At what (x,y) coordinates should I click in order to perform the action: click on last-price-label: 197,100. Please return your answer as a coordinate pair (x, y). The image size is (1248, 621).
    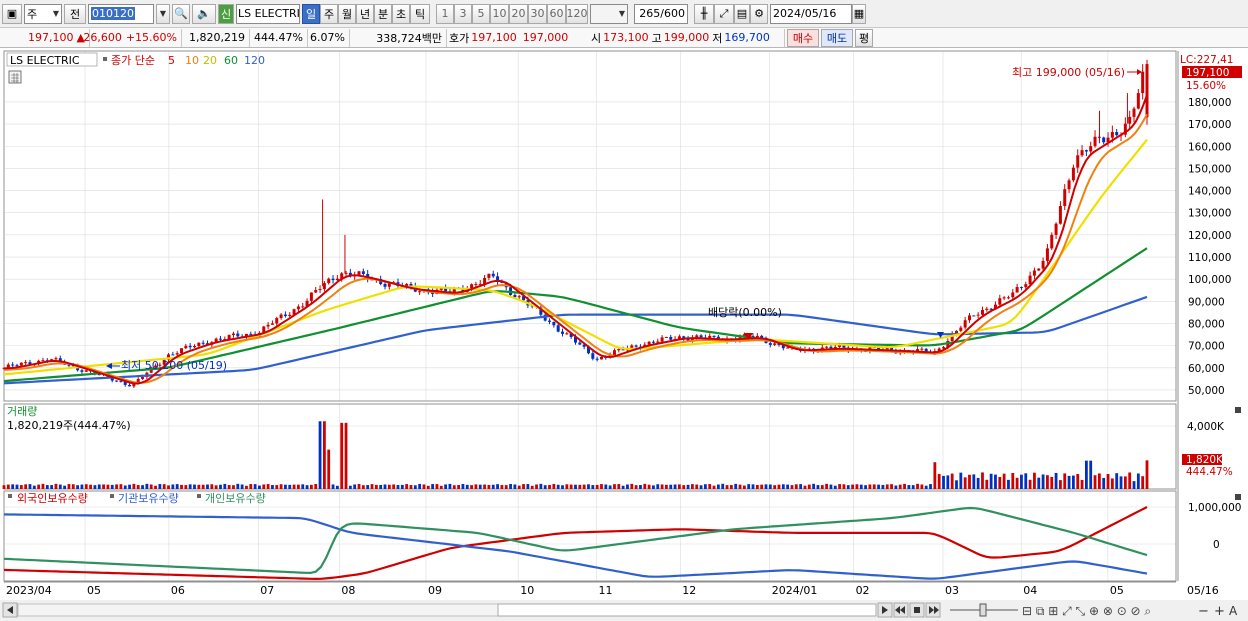
    Looking at the image, I should click on (1207, 73).